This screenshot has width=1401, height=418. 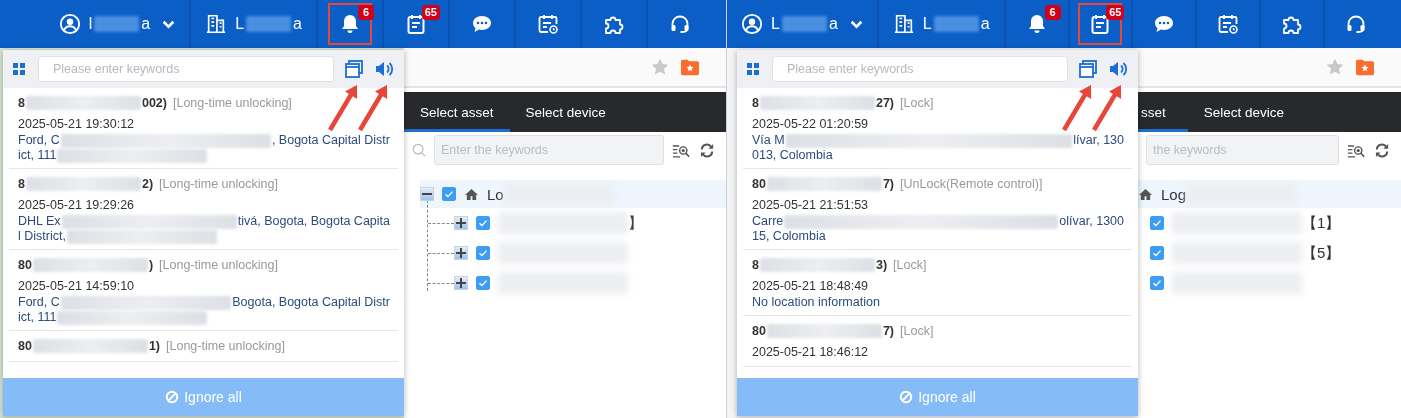 I want to click on tree-row: Log, so click(x=1269, y=194).